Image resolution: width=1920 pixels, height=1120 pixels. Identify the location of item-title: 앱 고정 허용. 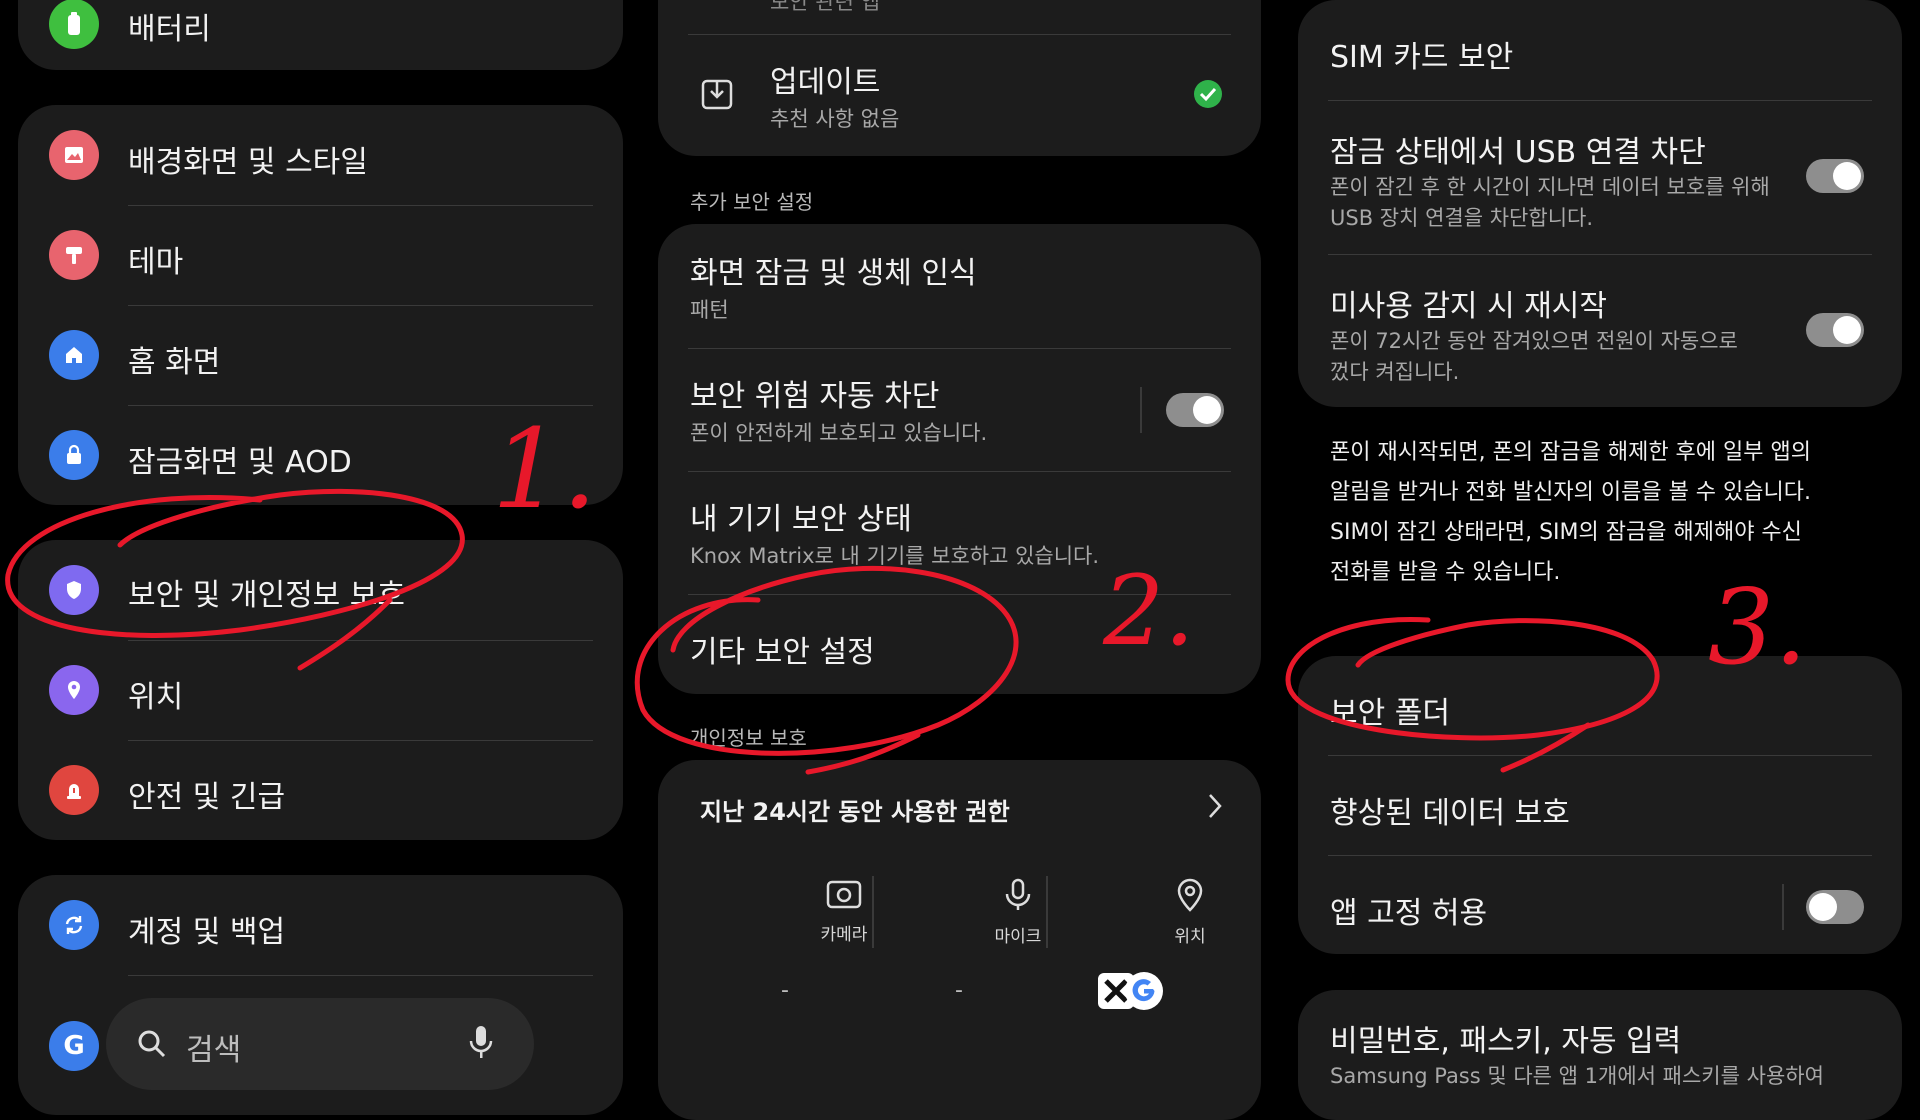
(1409, 913).